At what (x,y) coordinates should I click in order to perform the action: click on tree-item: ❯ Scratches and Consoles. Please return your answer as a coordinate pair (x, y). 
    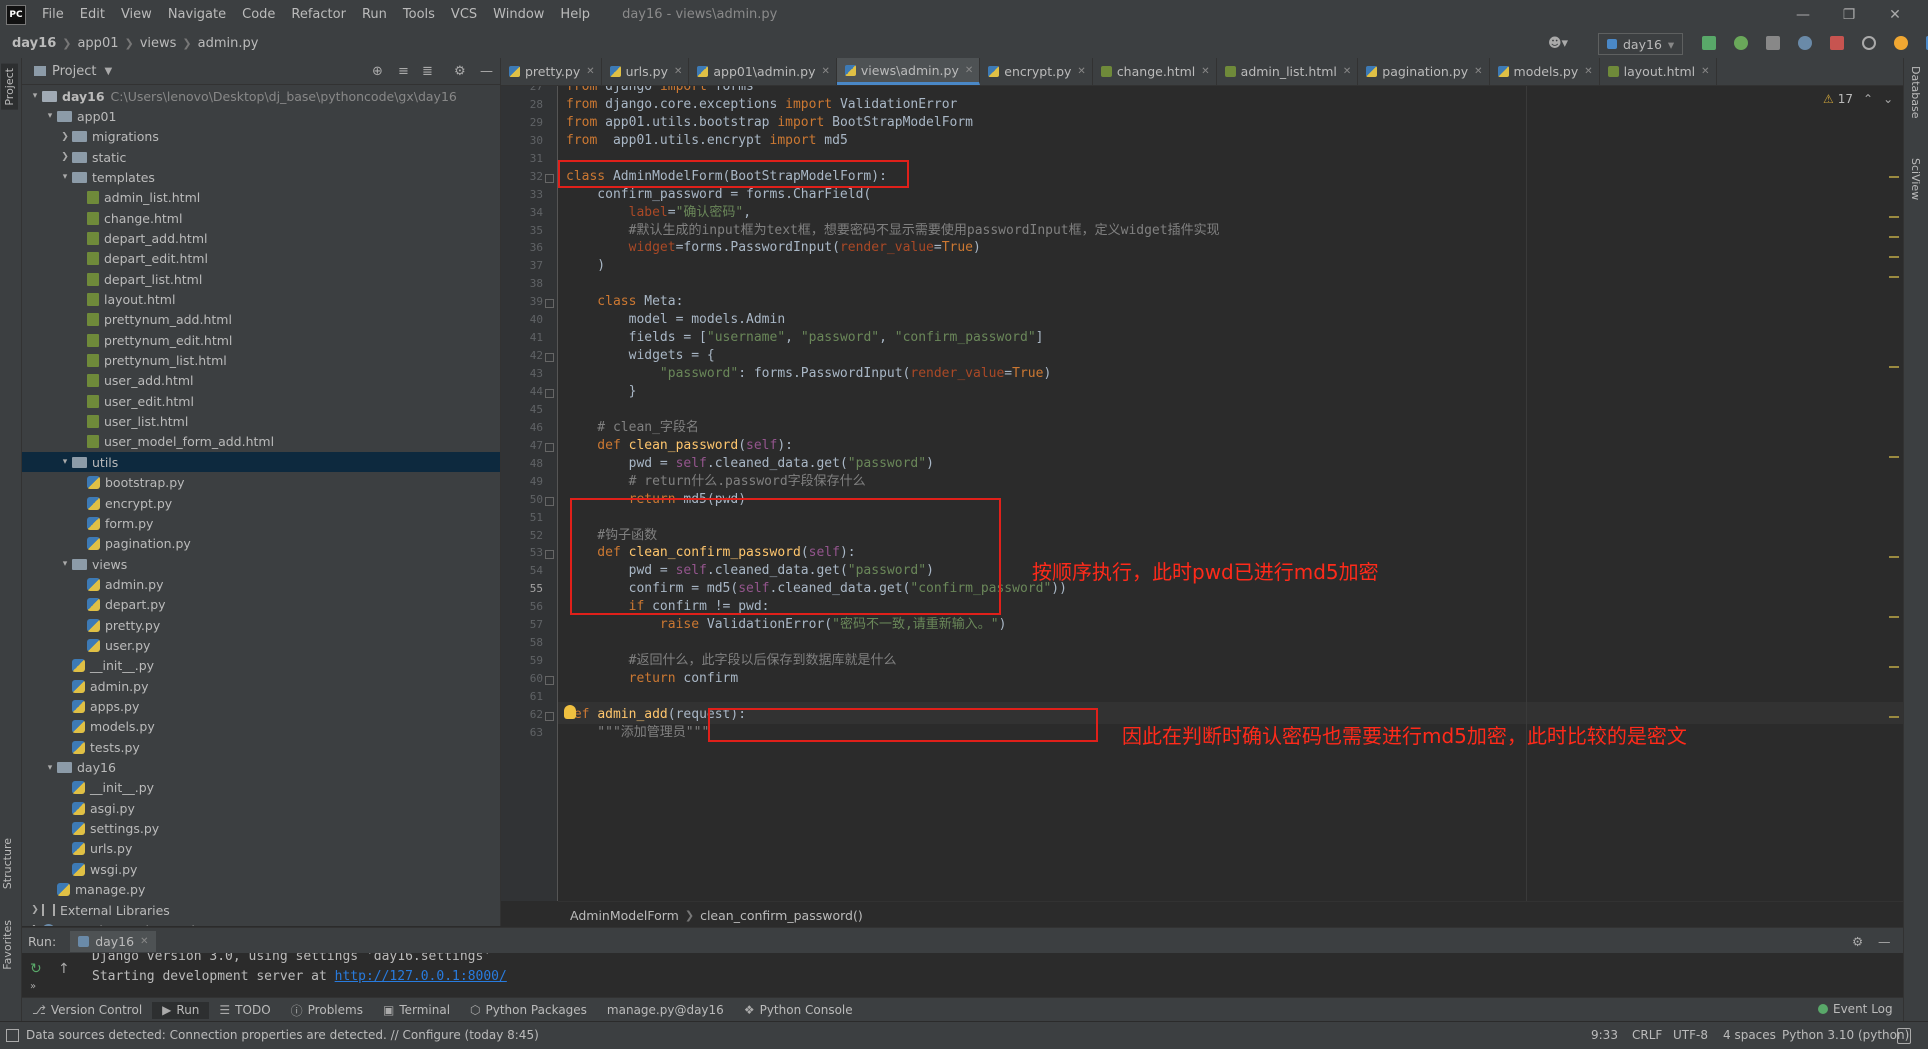
    Looking at the image, I should click on (261, 923).